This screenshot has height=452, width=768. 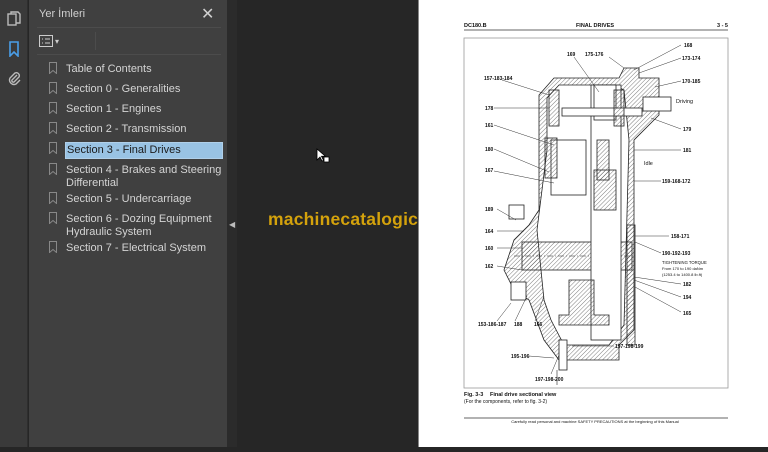 I want to click on bookmark-item: Section 2 - Transmission, so click(x=136, y=129).